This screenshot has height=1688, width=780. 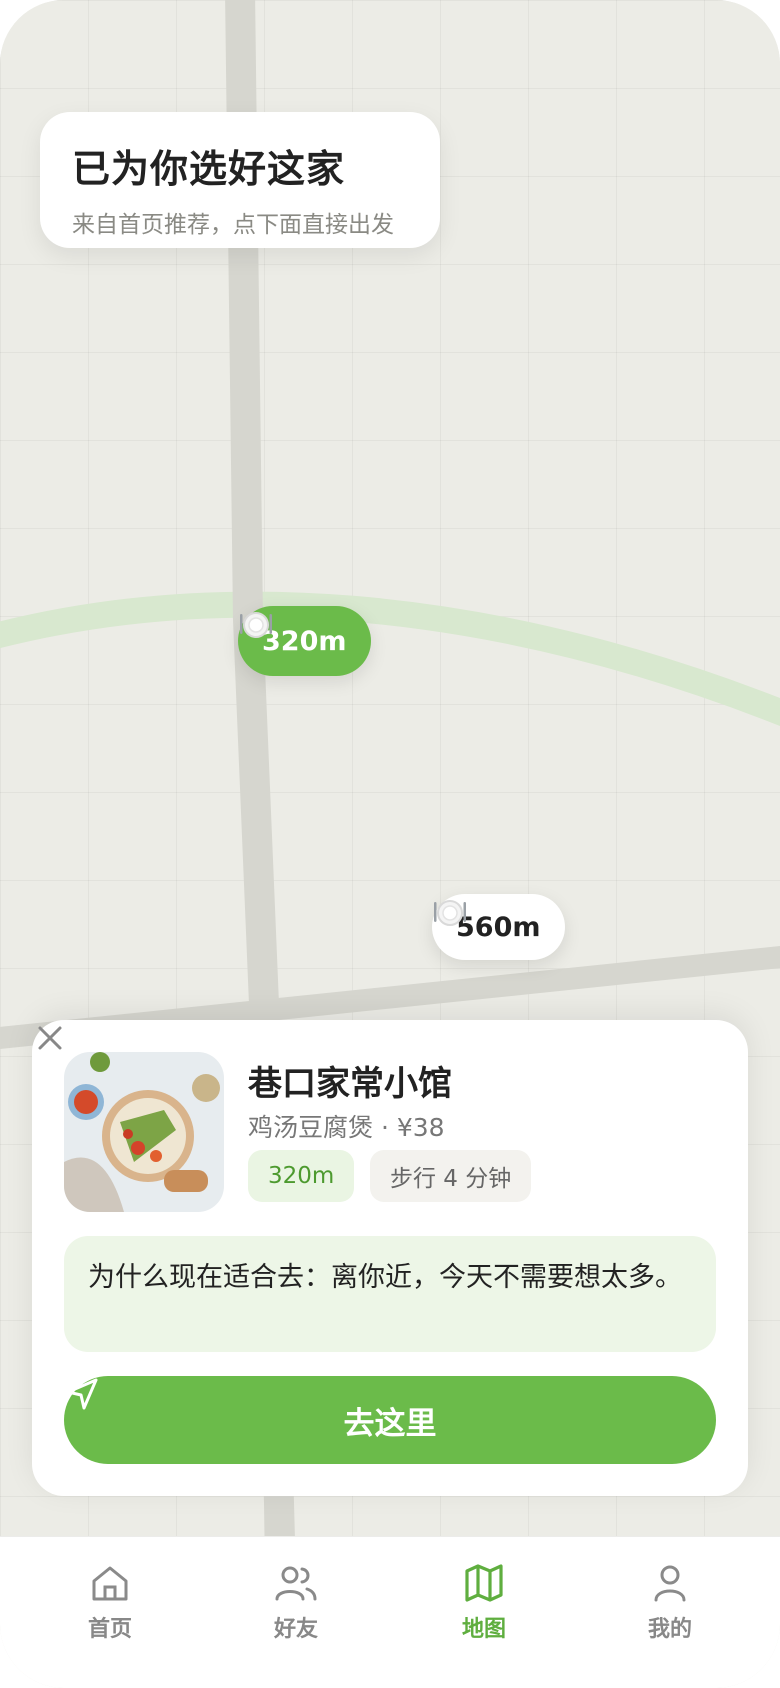 I want to click on map-pin: 560m, so click(x=498, y=927).